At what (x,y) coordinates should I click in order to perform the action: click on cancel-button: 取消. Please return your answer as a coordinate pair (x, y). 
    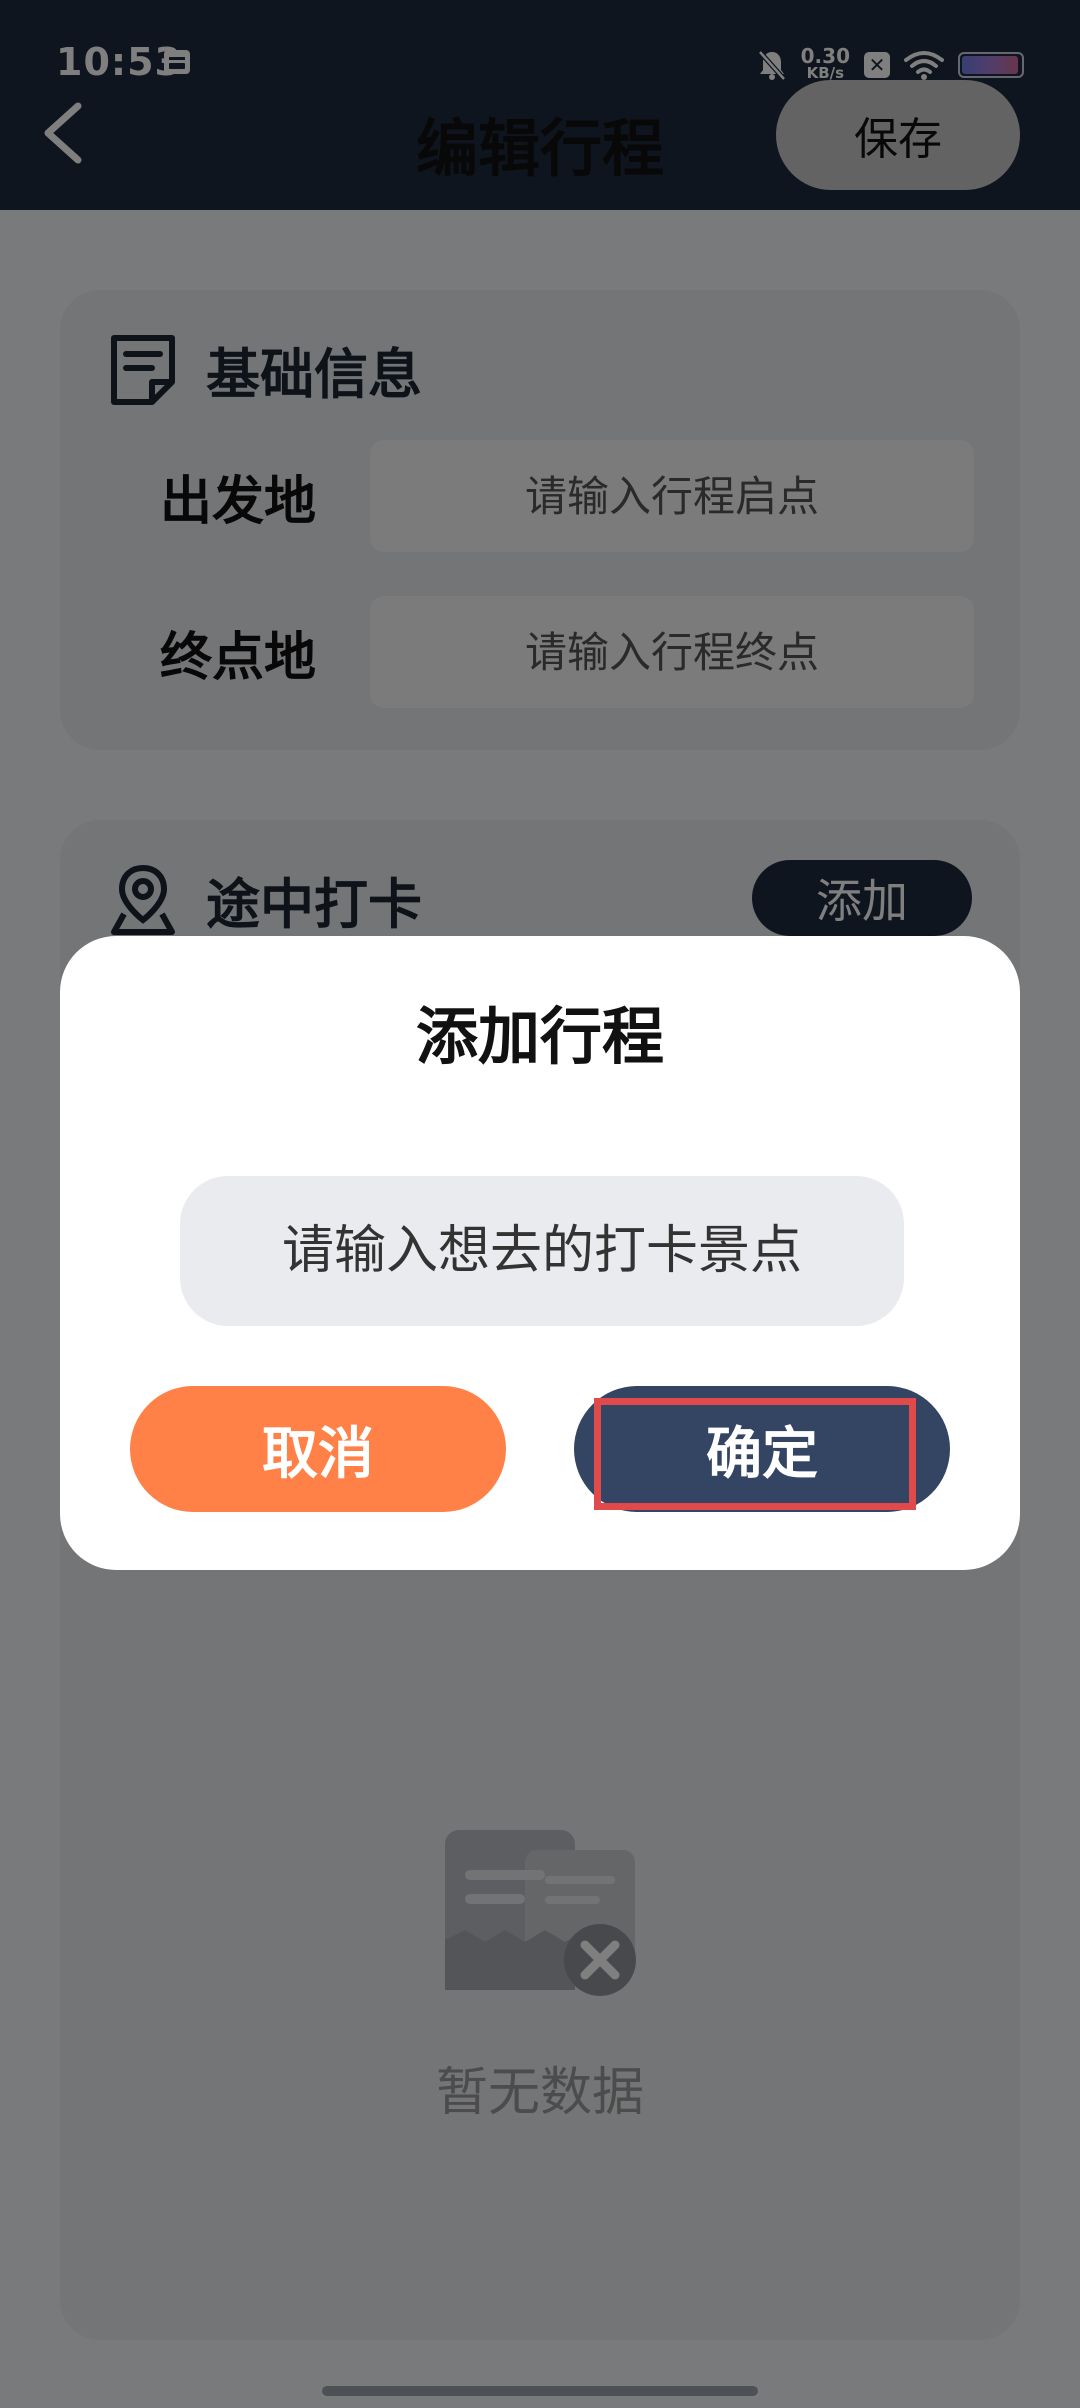
    Looking at the image, I should click on (318, 1449).